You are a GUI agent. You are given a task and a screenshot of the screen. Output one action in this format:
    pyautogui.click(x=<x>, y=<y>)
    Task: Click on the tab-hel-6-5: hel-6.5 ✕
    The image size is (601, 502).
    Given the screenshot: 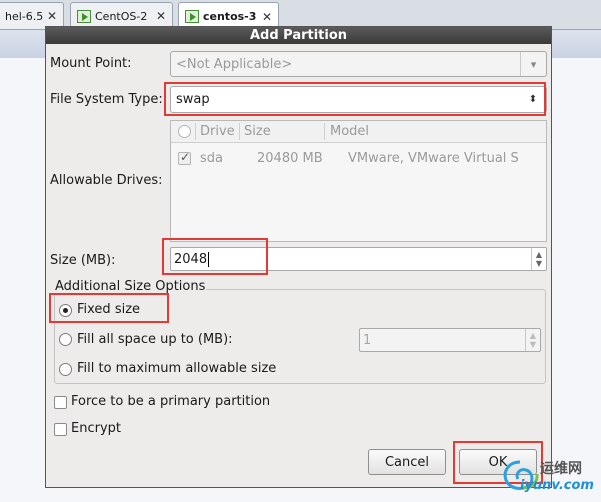 What is the action you would take?
    pyautogui.click(x=32, y=15)
    